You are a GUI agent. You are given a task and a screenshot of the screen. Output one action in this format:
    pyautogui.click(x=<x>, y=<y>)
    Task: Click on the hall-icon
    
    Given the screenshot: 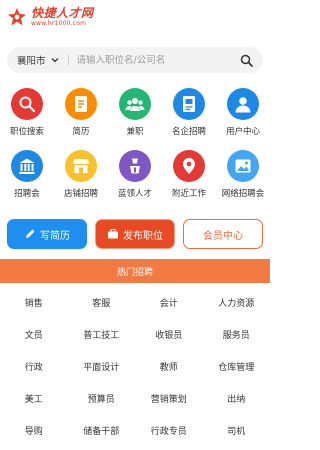 What is the action you would take?
    pyautogui.click(x=27, y=166)
    